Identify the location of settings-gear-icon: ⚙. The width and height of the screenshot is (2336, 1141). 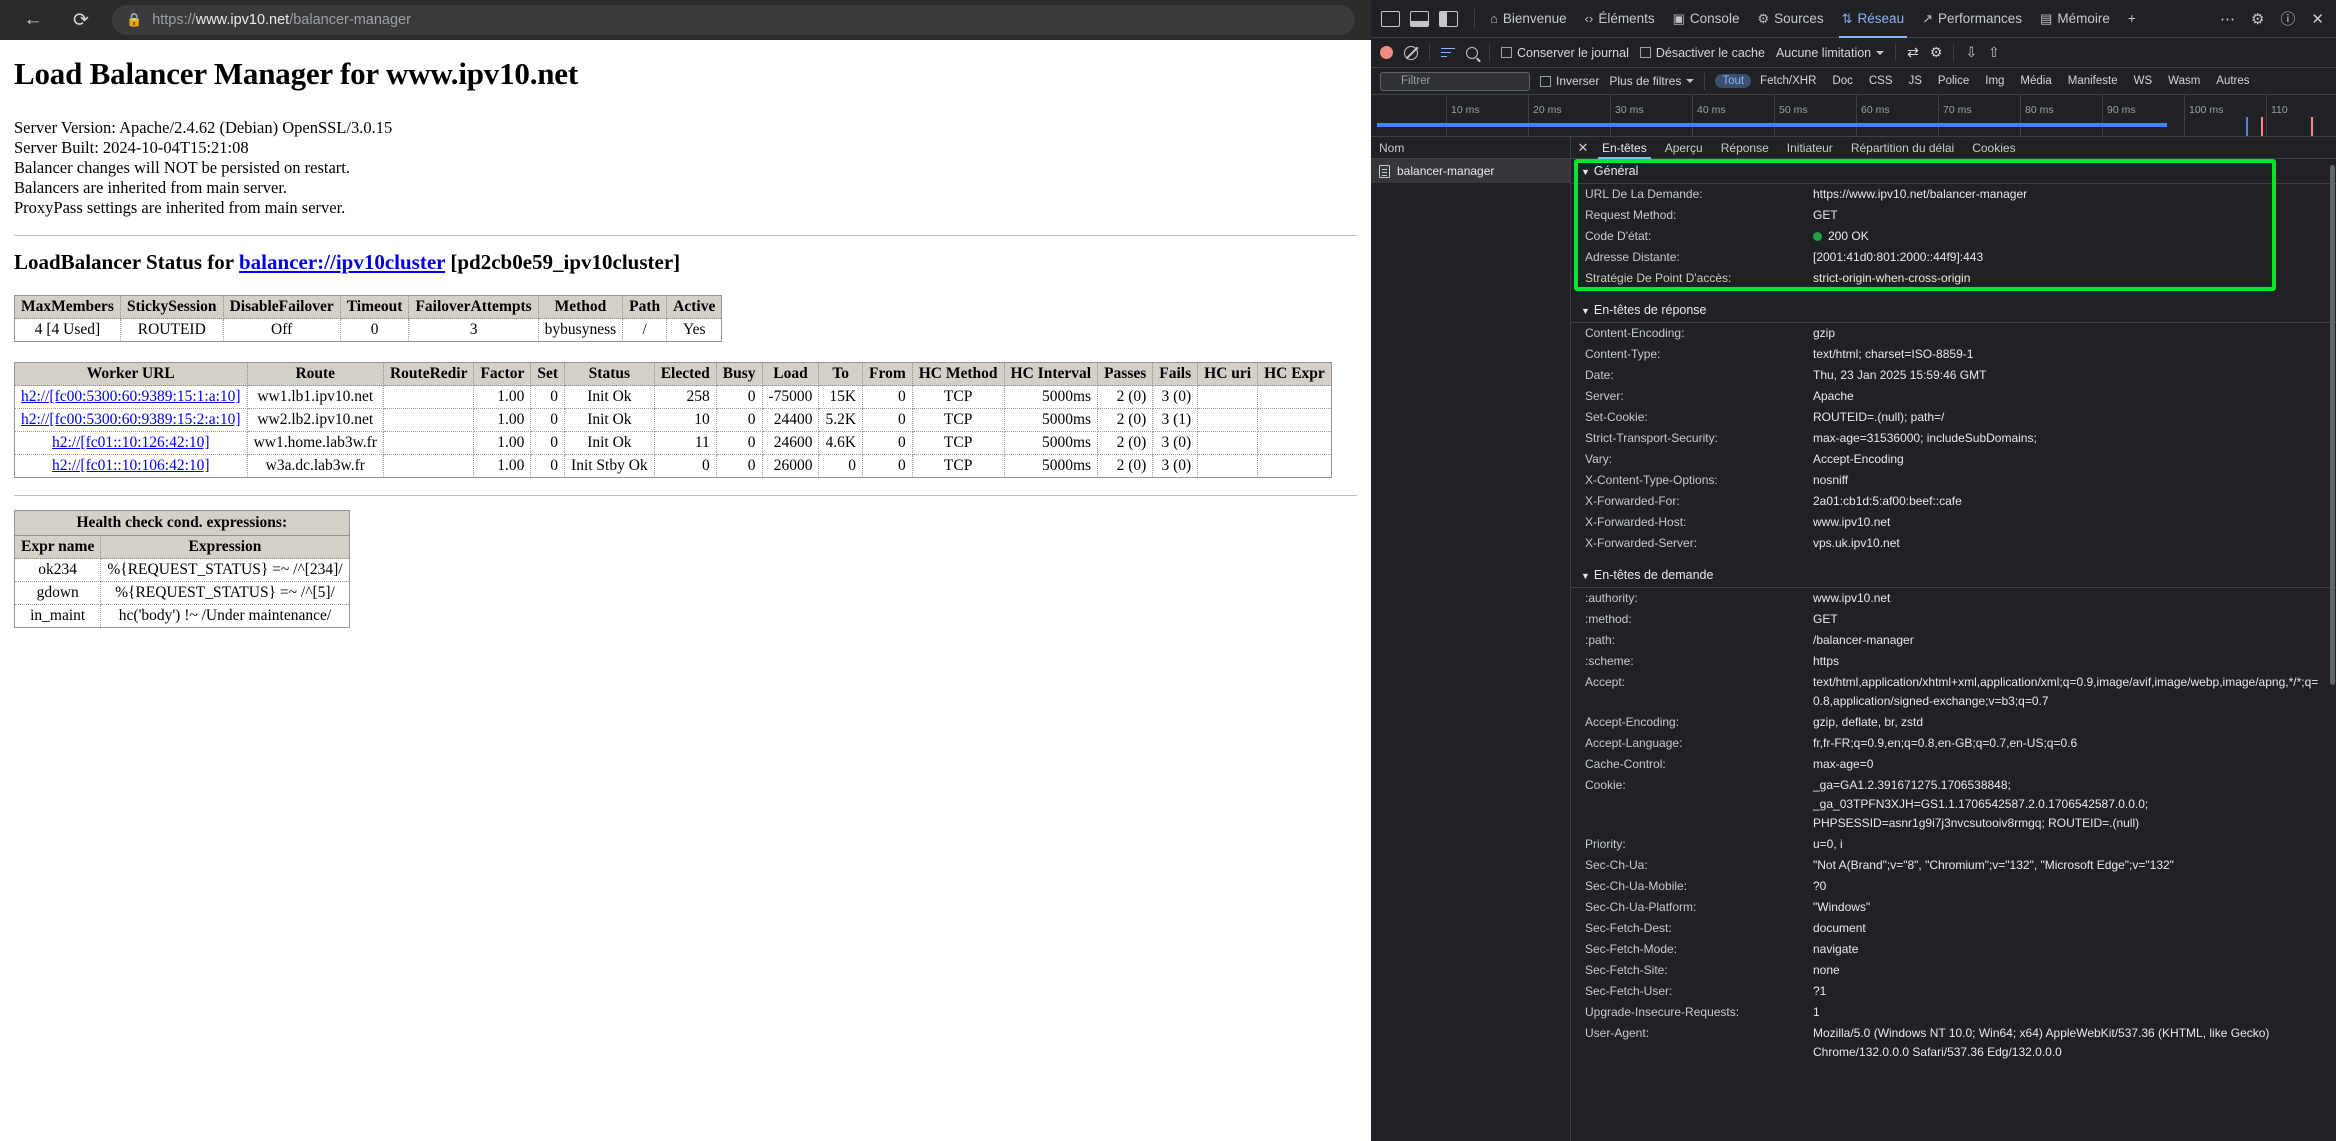
(2257, 19).